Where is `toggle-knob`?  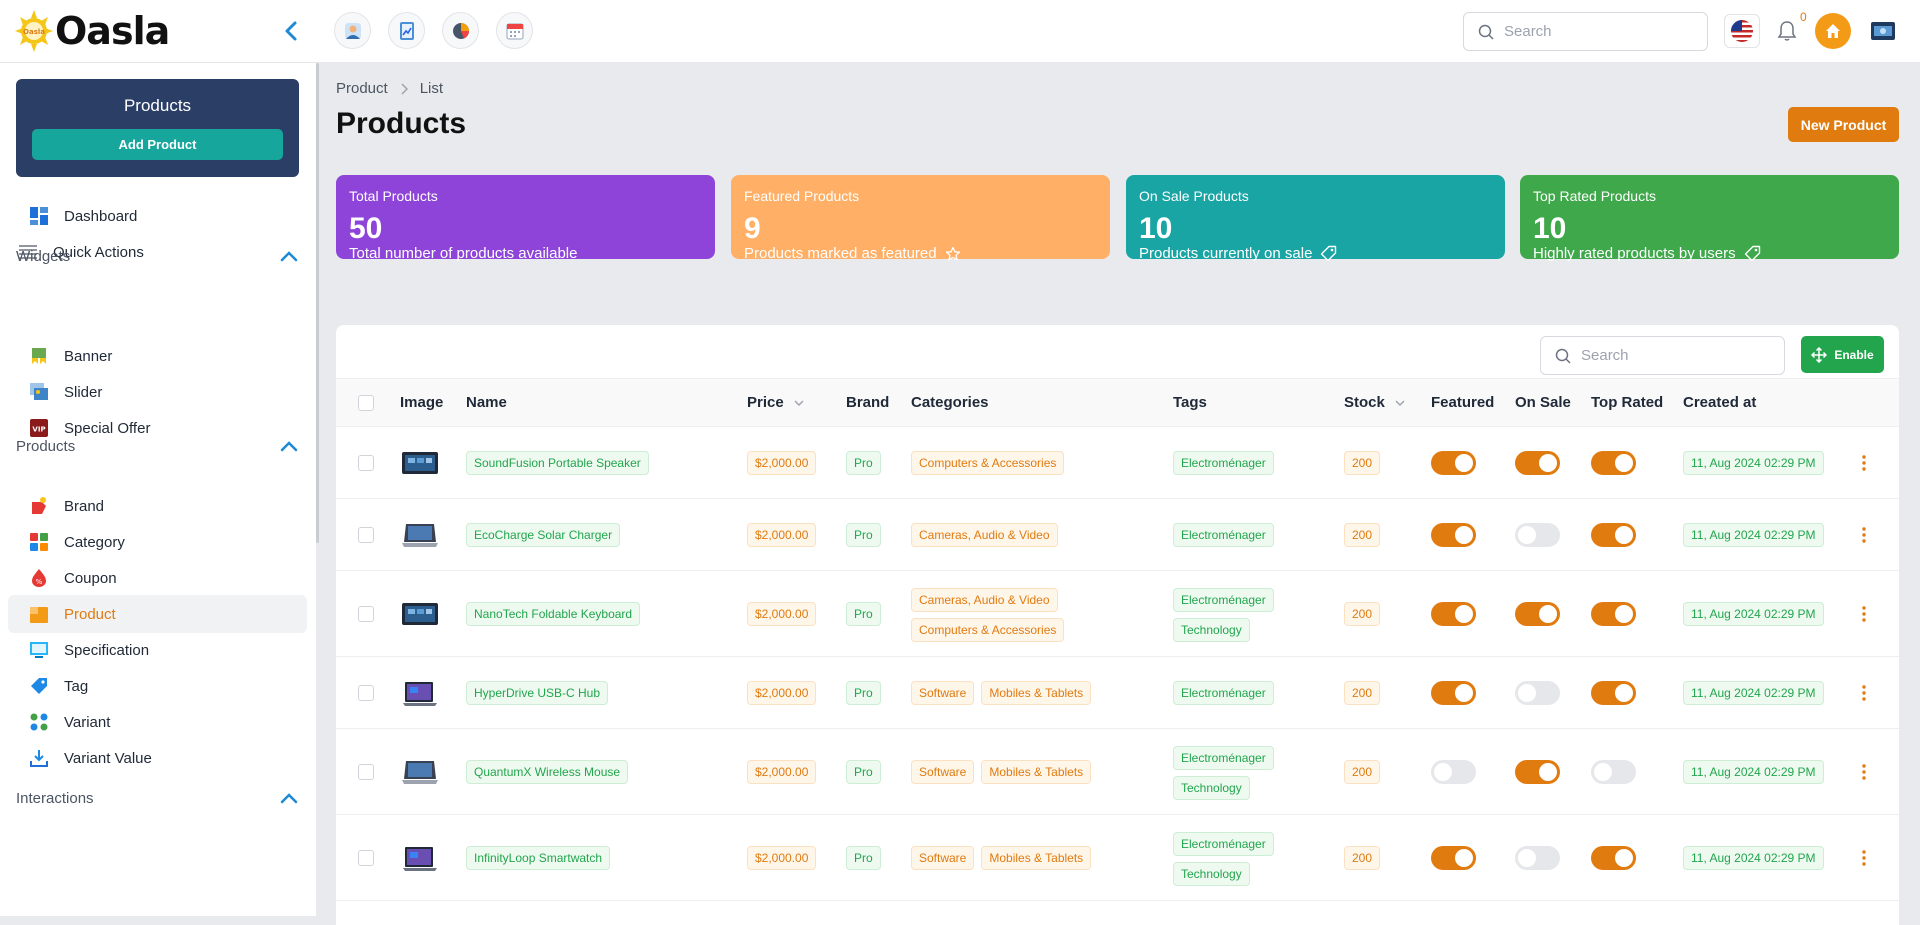 toggle-knob is located at coordinates (1527, 535).